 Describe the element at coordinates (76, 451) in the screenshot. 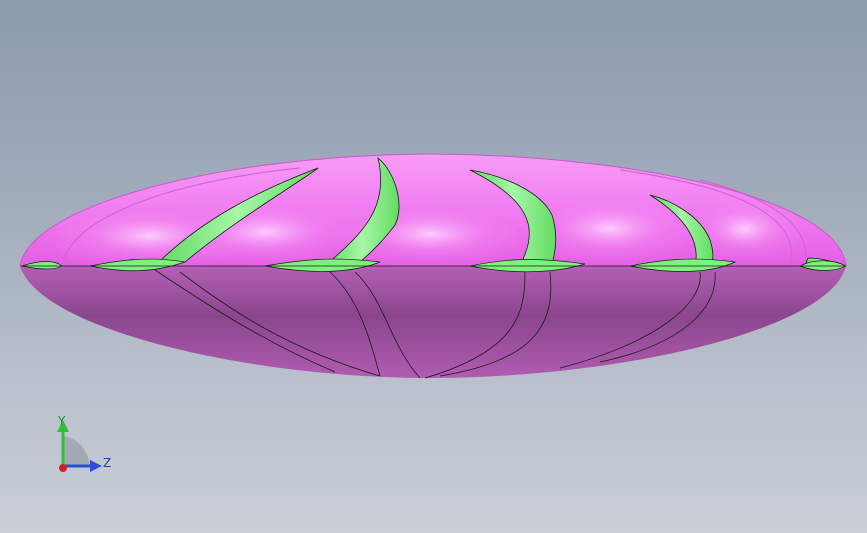

I see `triad-plane-shadow` at that location.